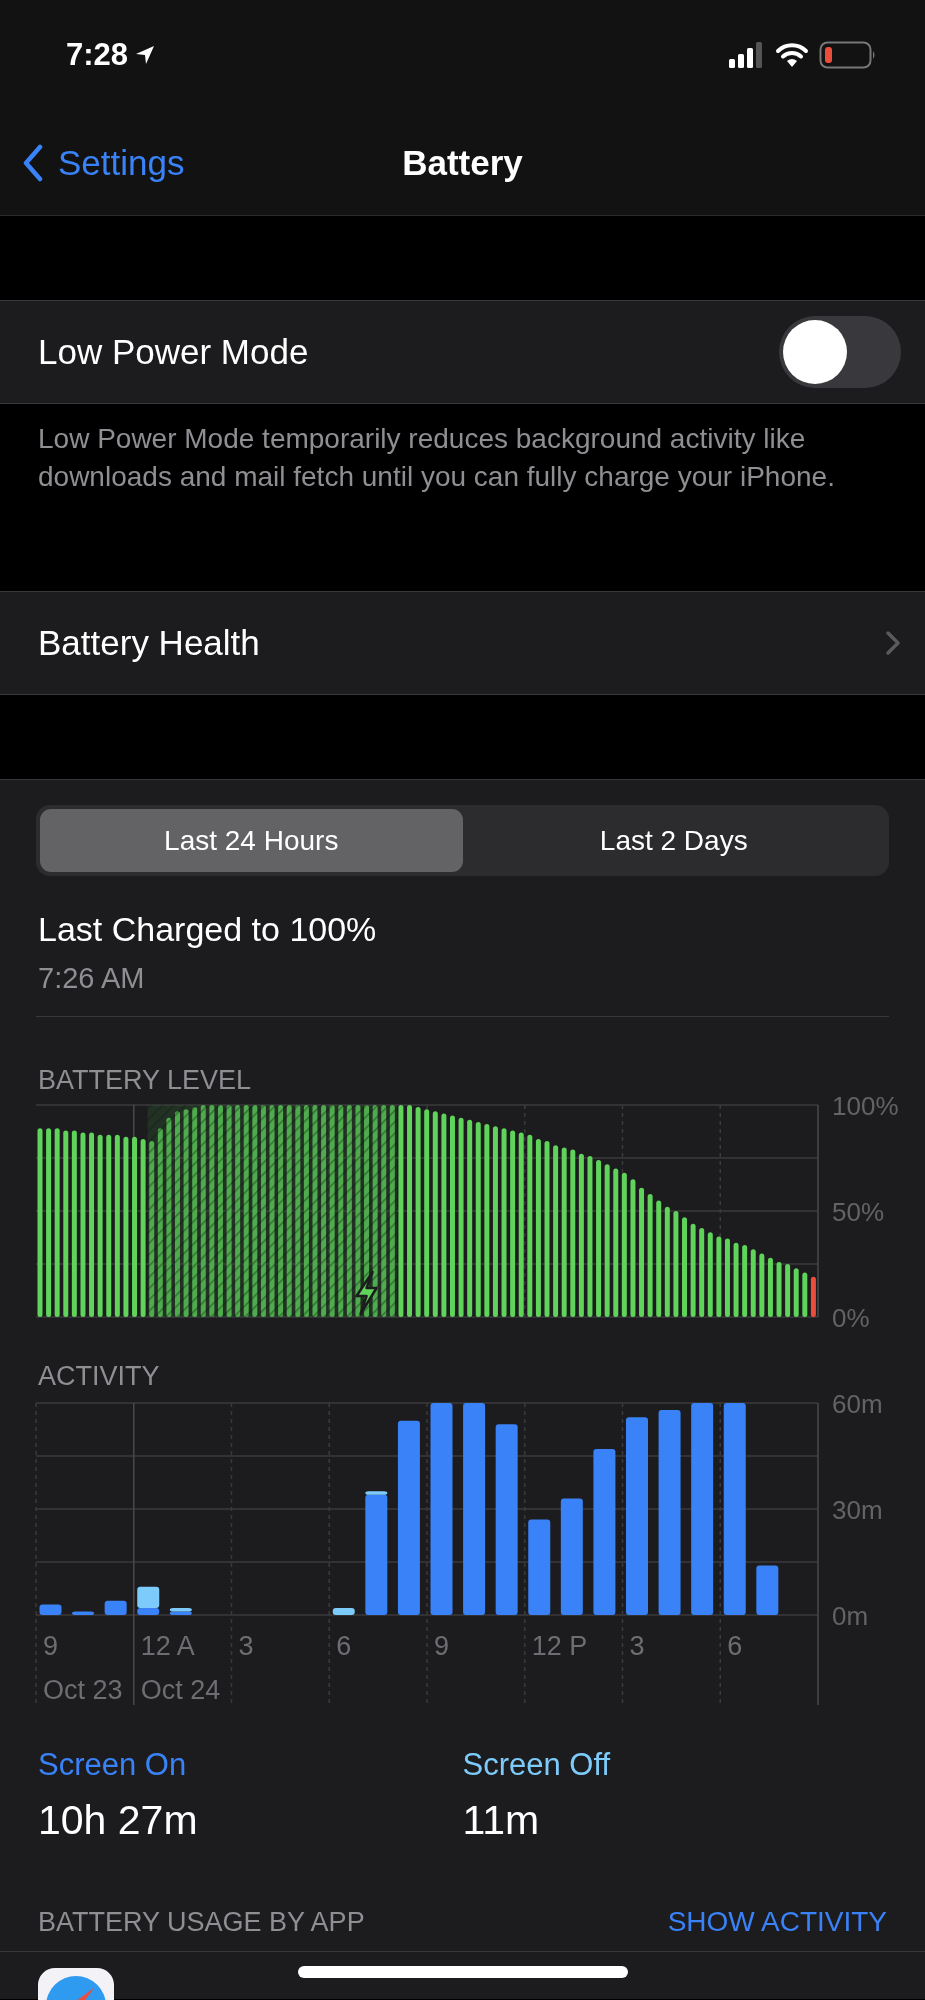 The width and height of the screenshot is (925, 2000). Describe the element at coordinates (99, 1376) in the screenshot. I see `chart-title: ACTIVITY` at that location.